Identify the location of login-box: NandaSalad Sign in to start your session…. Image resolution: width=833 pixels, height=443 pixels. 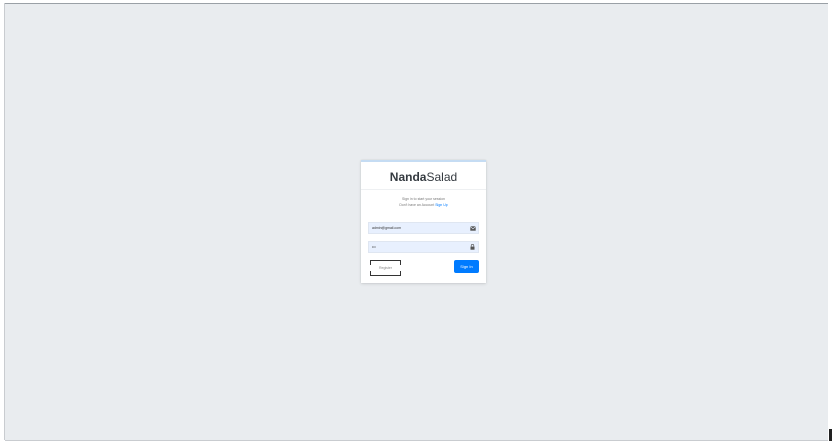
(423, 221).